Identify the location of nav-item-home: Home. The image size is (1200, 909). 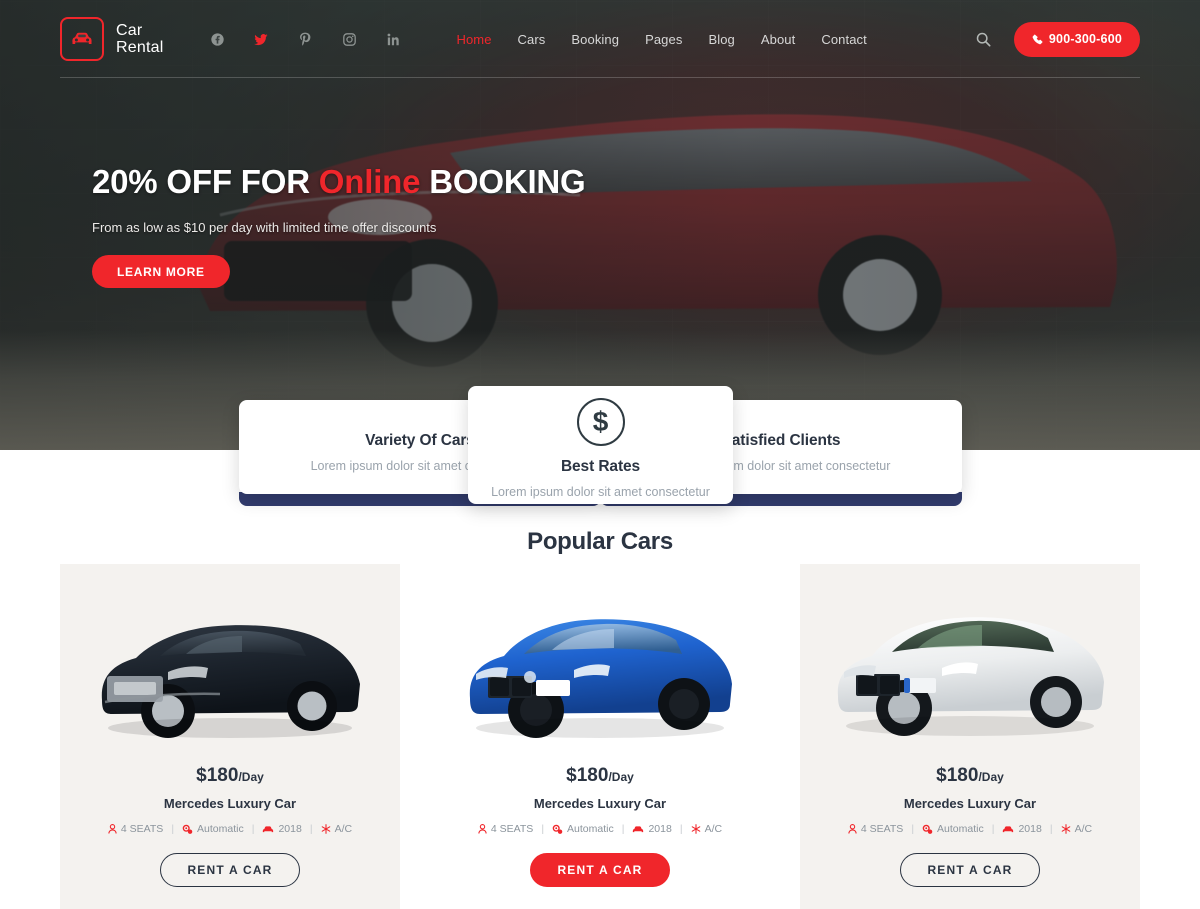
(473, 39).